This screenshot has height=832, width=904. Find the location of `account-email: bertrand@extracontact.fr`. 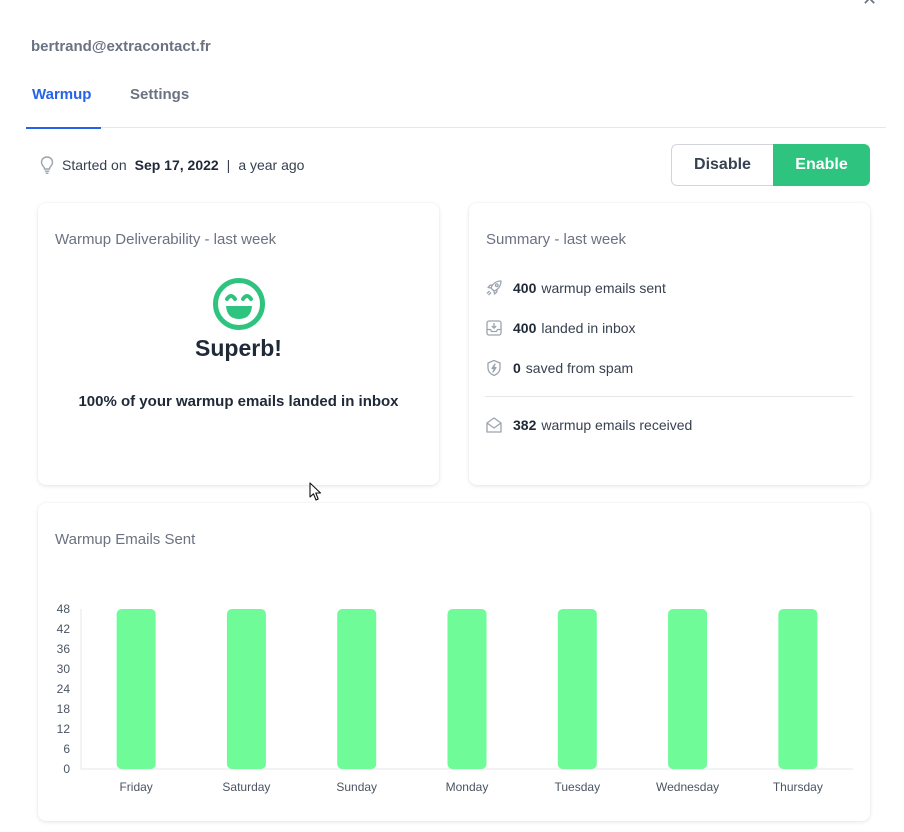

account-email: bertrand@extracontact.fr is located at coordinates (121, 46).